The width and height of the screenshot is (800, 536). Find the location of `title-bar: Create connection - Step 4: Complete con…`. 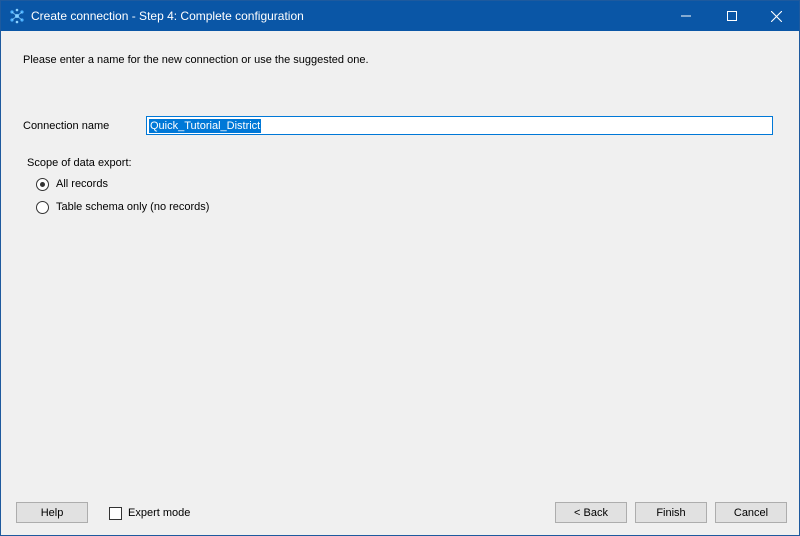

title-bar: Create connection - Step 4: Complete con… is located at coordinates (400, 16).